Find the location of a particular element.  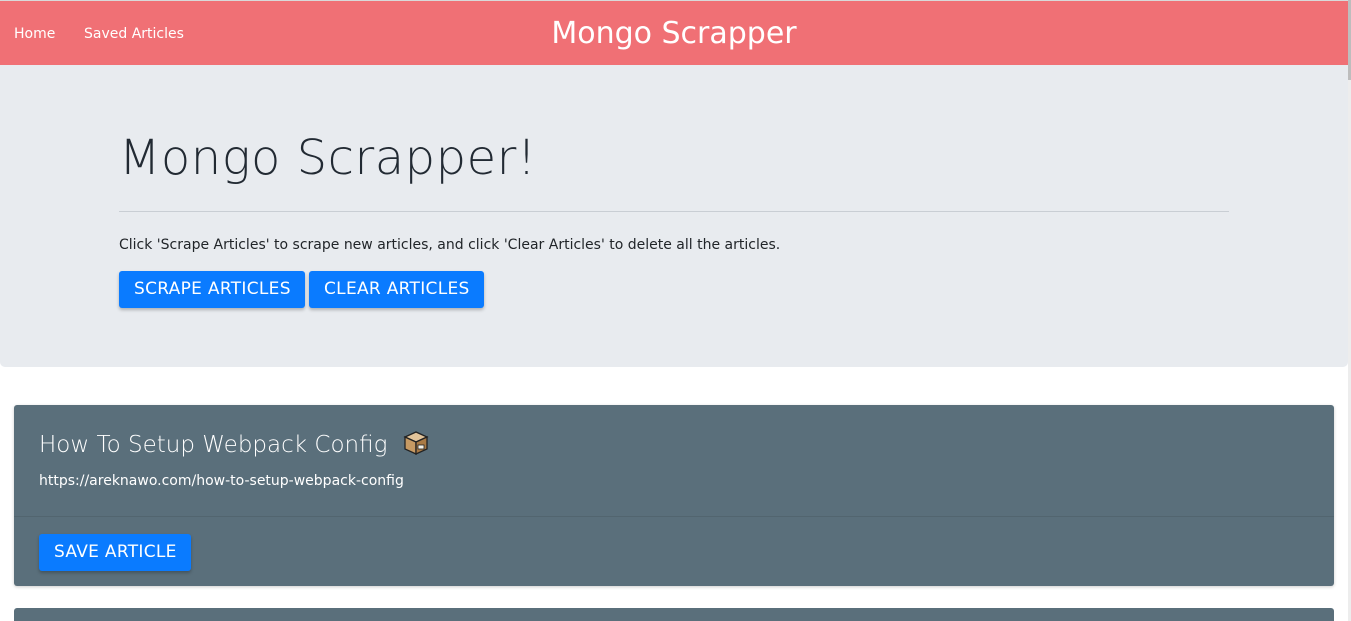

navbar-brand: Mongo Scrapper is located at coordinates (674, 33).